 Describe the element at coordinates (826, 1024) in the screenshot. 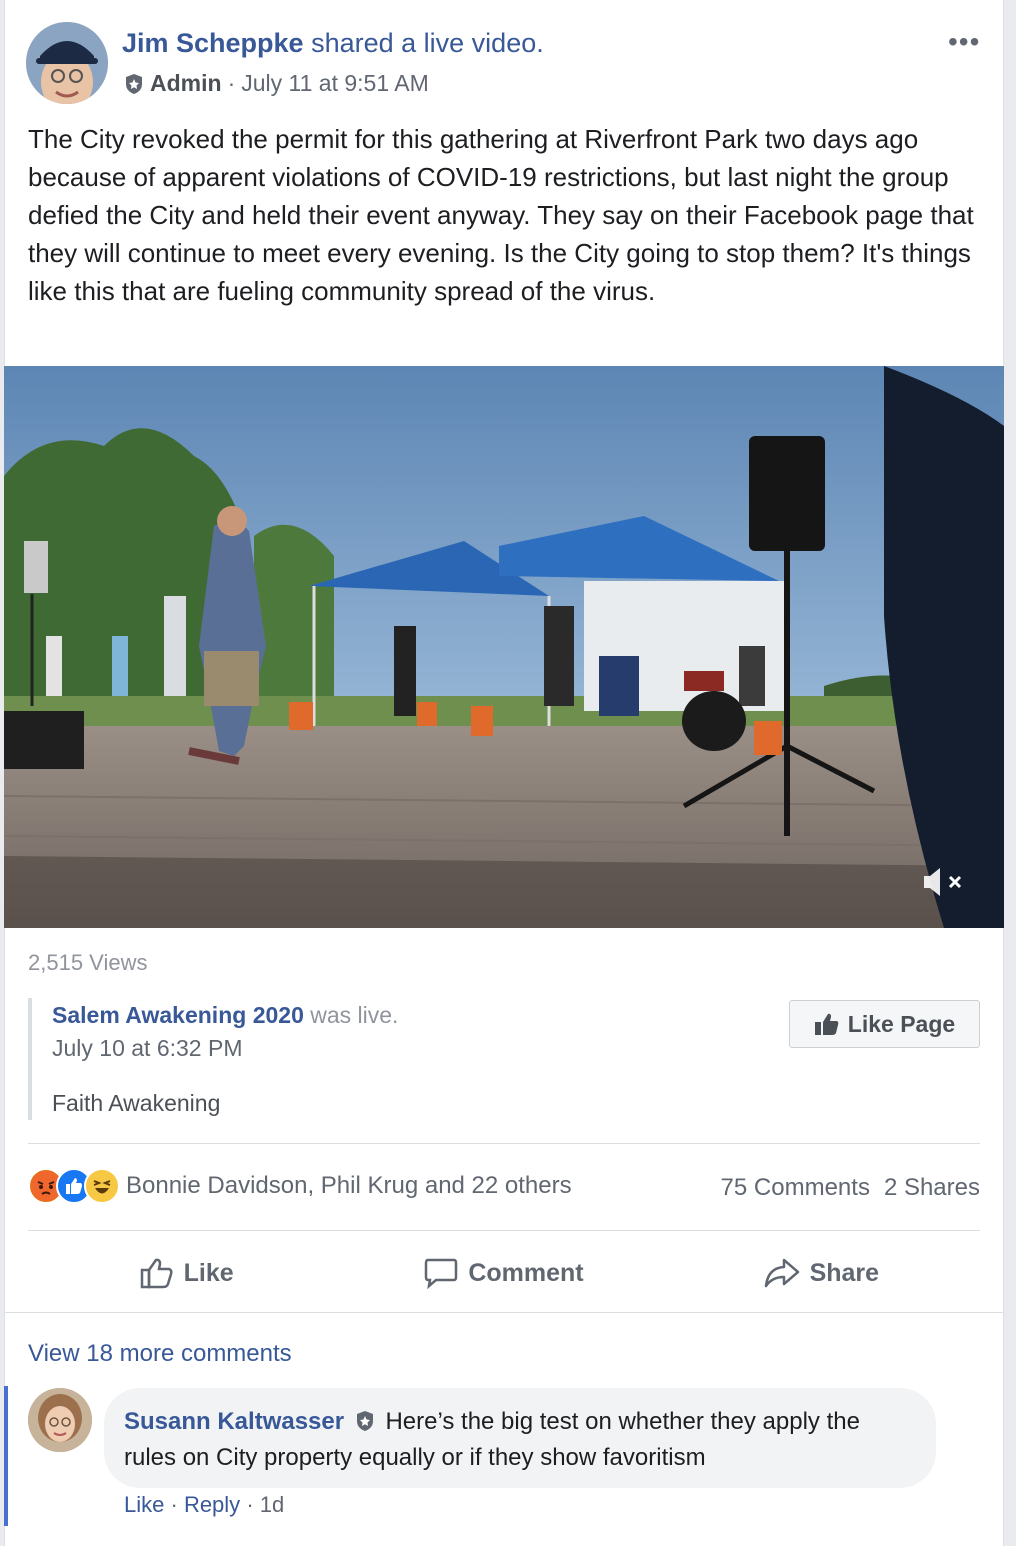

I see `thumbs-up-icon` at that location.